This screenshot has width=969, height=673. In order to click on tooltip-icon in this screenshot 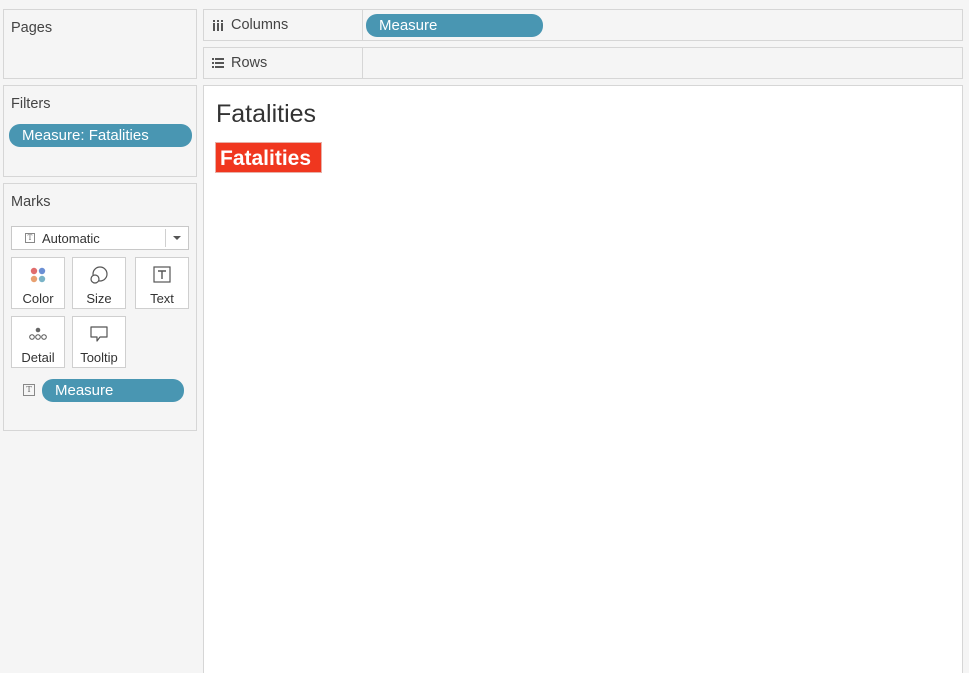, I will do `click(99, 334)`.